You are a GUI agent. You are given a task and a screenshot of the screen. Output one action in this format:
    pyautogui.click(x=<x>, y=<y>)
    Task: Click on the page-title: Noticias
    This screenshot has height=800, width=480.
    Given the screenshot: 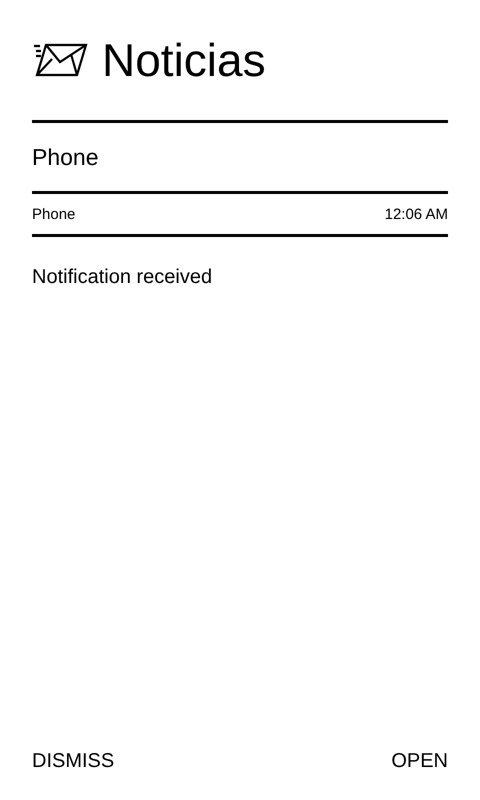 What is the action you would take?
    pyautogui.click(x=184, y=60)
    